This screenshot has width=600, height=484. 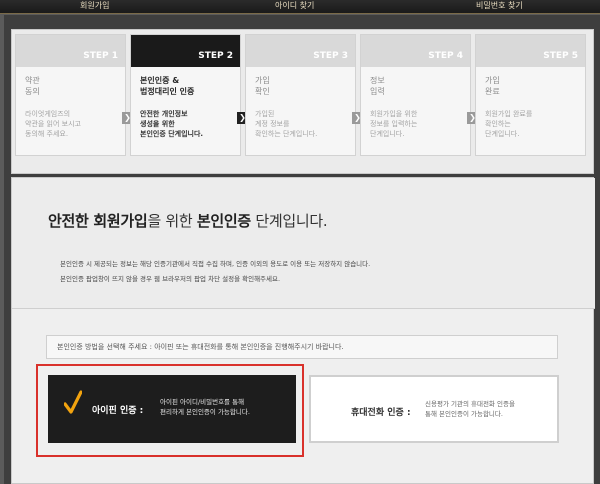 What do you see at coordinates (32, 86) in the screenshot?
I see `step-1-name: 약관 동의` at bounding box center [32, 86].